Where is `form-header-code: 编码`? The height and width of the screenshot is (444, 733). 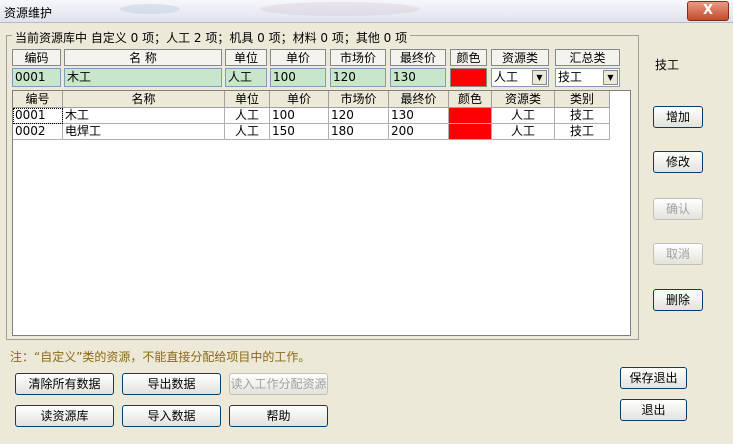
form-header-code: 编码 is located at coordinates (36, 57).